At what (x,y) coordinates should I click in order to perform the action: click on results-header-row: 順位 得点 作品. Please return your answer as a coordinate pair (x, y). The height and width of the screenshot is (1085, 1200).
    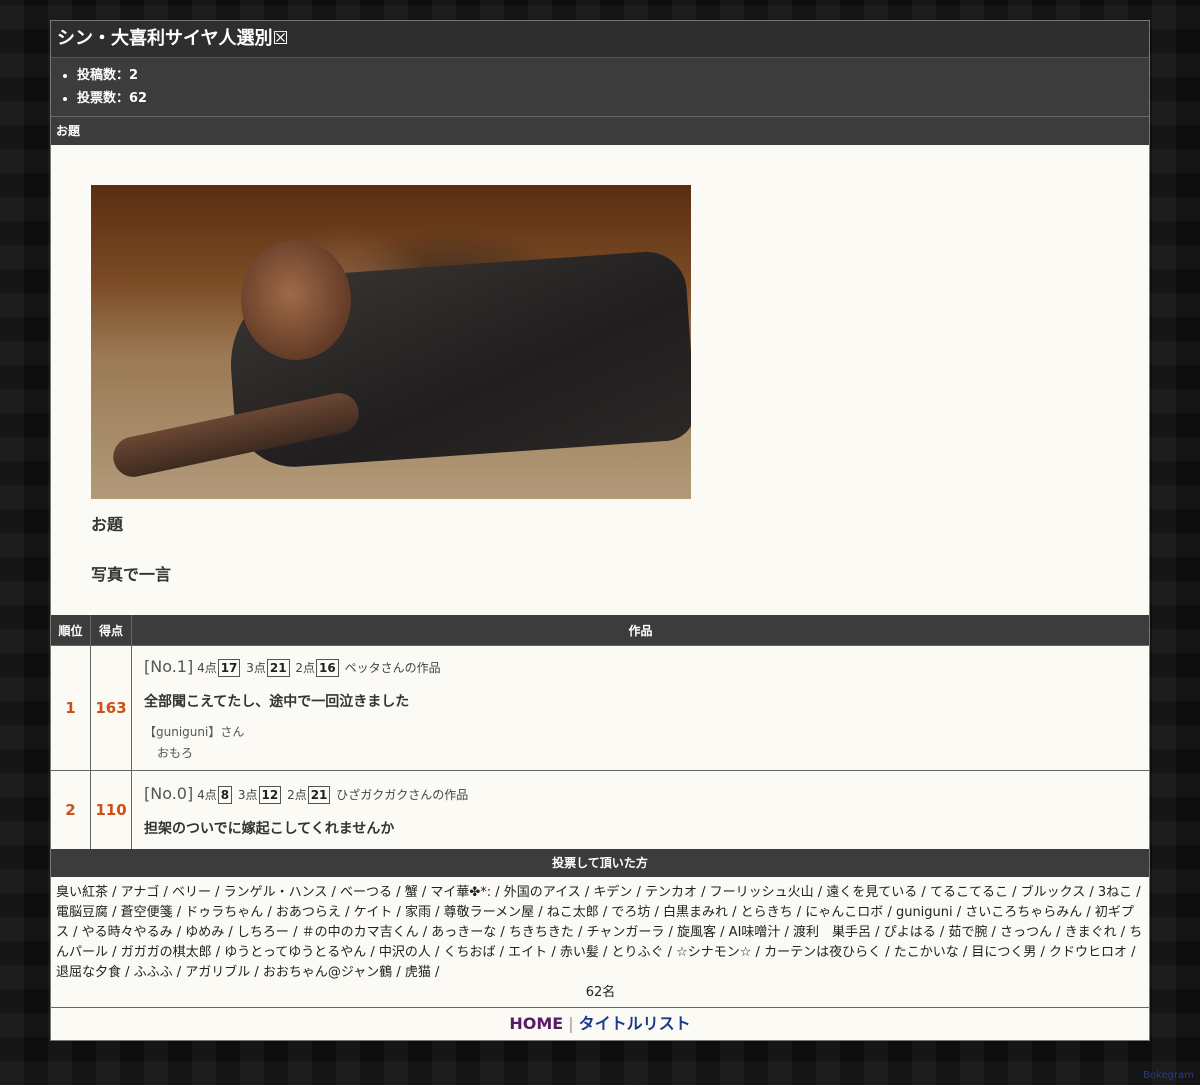
    Looking at the image, I should click on (600, 630).